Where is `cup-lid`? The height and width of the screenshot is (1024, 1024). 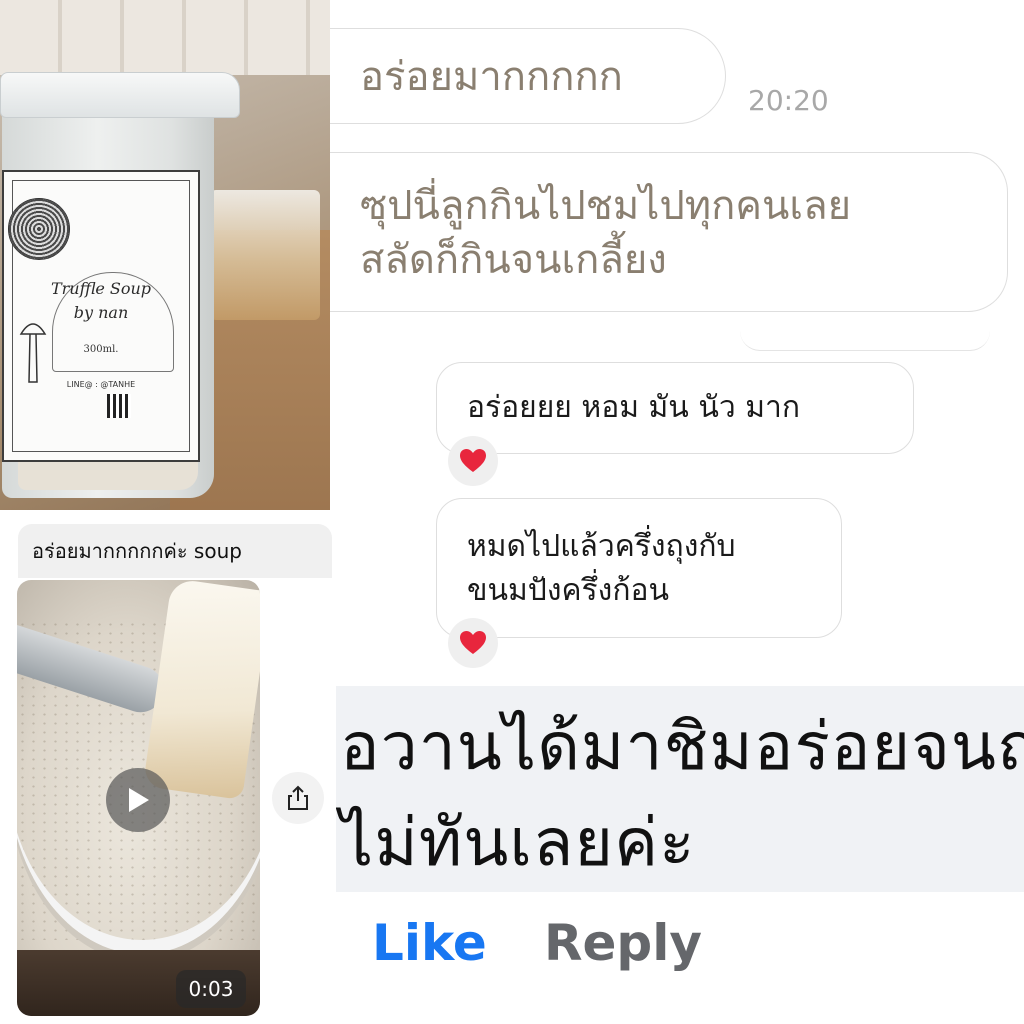
cup-lid is located at coordinates (120, 95).